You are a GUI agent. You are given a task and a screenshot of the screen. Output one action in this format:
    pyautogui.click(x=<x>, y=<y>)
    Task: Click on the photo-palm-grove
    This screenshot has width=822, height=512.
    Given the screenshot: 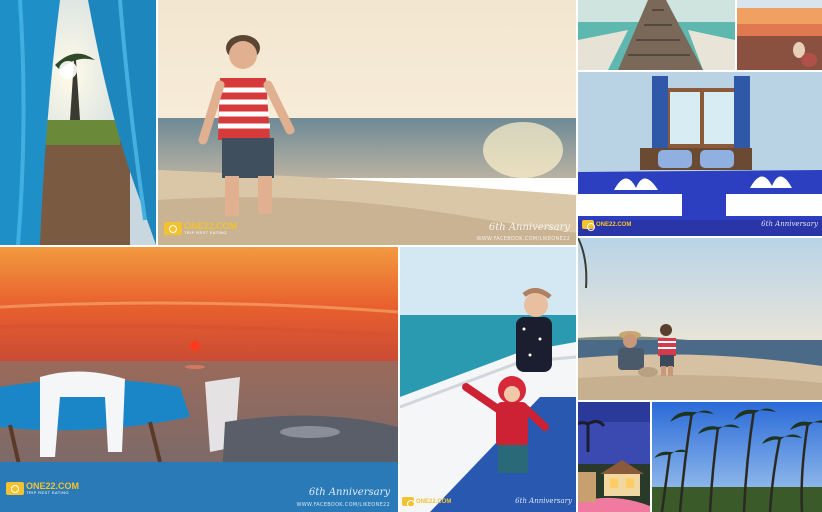 What is the action you would take?
    pyautogui.click(x=737, y=457)
    